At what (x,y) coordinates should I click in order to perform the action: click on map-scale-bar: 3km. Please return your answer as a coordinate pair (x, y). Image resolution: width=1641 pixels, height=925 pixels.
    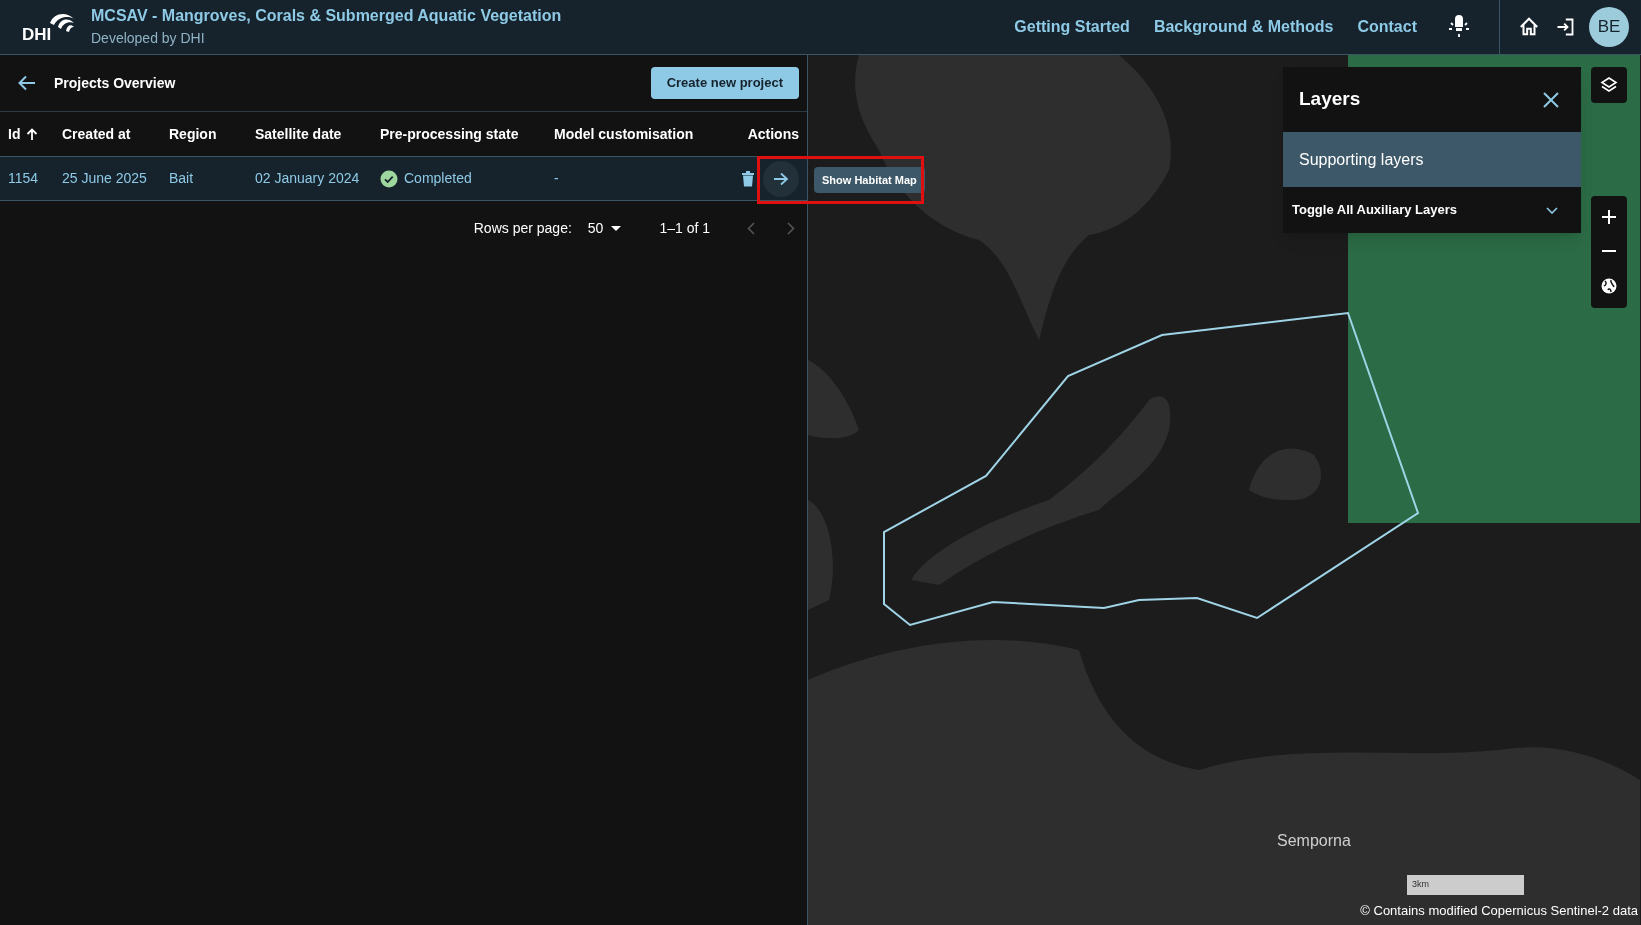
    Looking at the image, I should click on (1465, 885).